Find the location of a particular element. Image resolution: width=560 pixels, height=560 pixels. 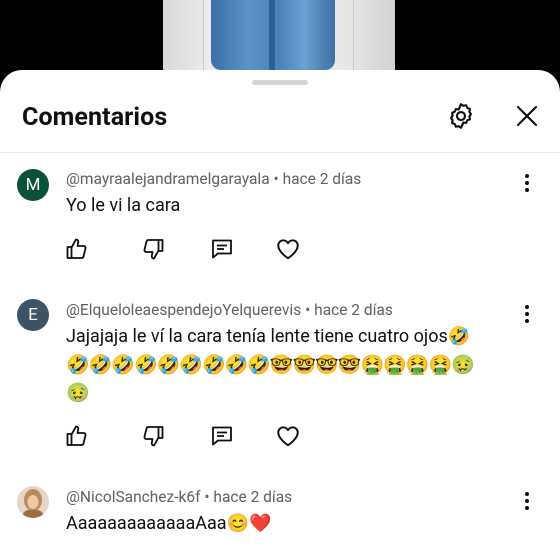

comment-meta: @NicolSanchez-k6f • hace 2 días is located at coordinates (179, 497).